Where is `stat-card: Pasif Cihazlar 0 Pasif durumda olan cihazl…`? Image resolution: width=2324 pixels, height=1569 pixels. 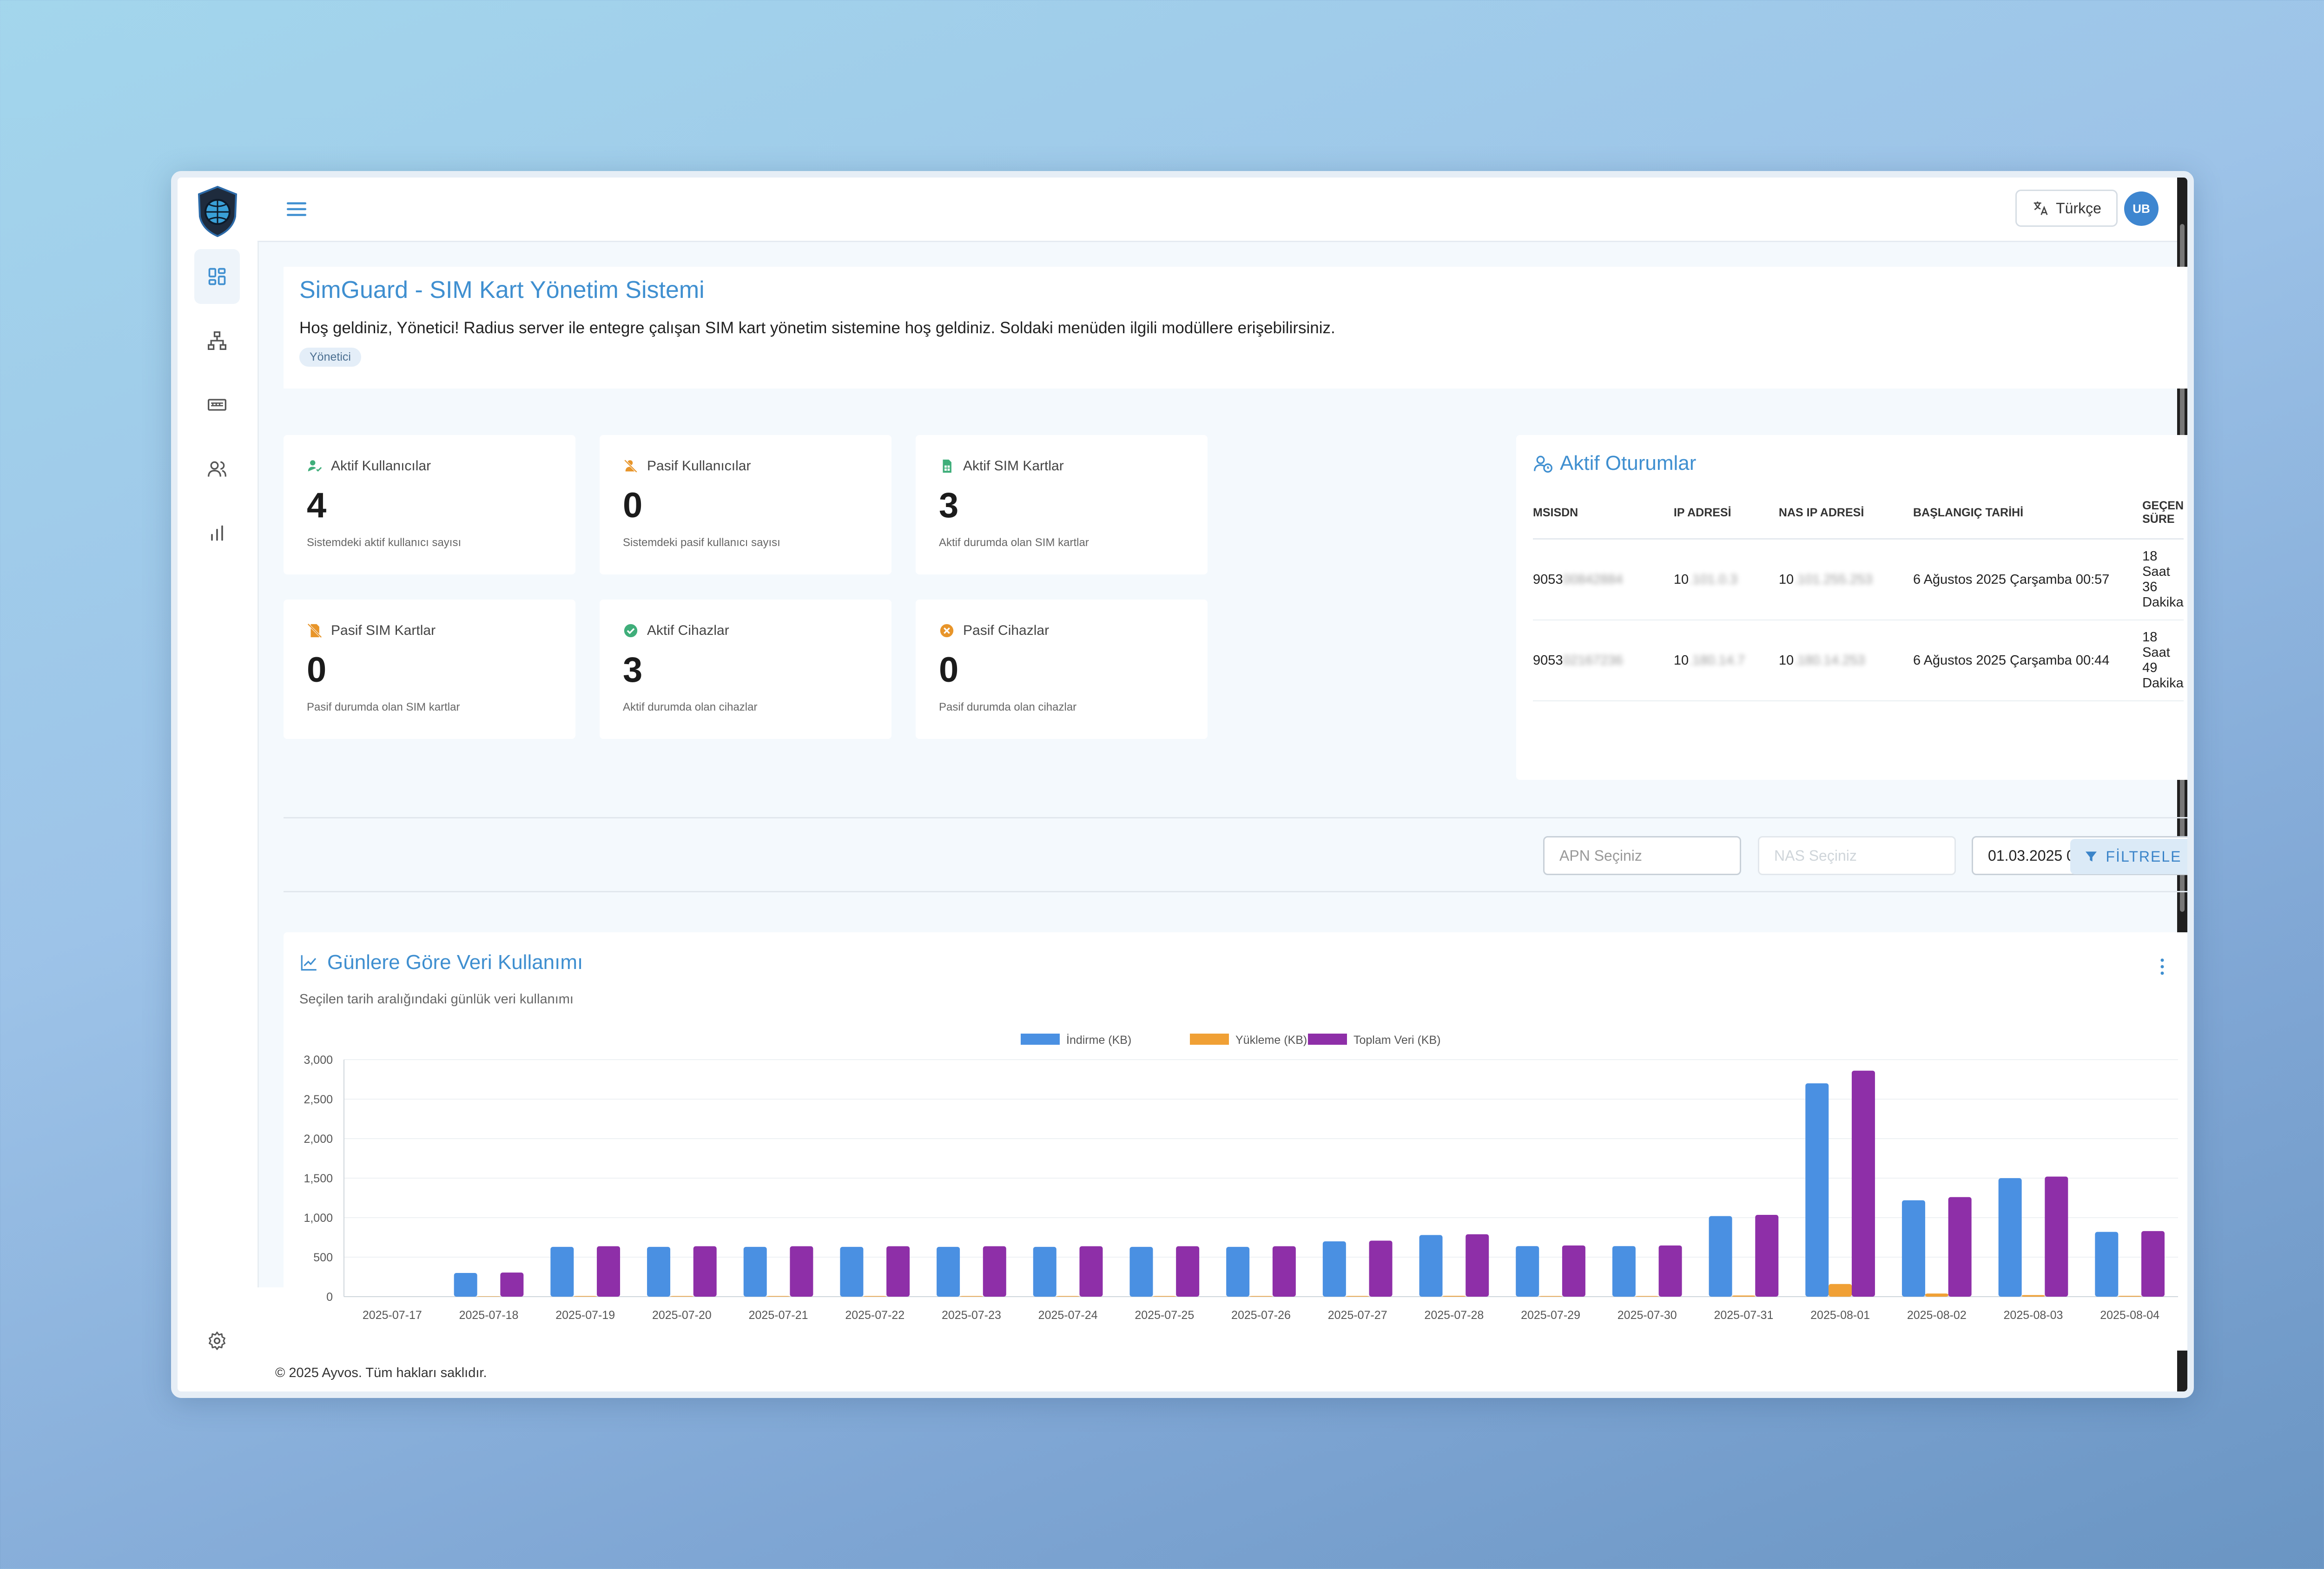
stat-card: Pasif Cihazlar 0 Pasif durumda olan cihazl… is located at coordinates (1062, 669).